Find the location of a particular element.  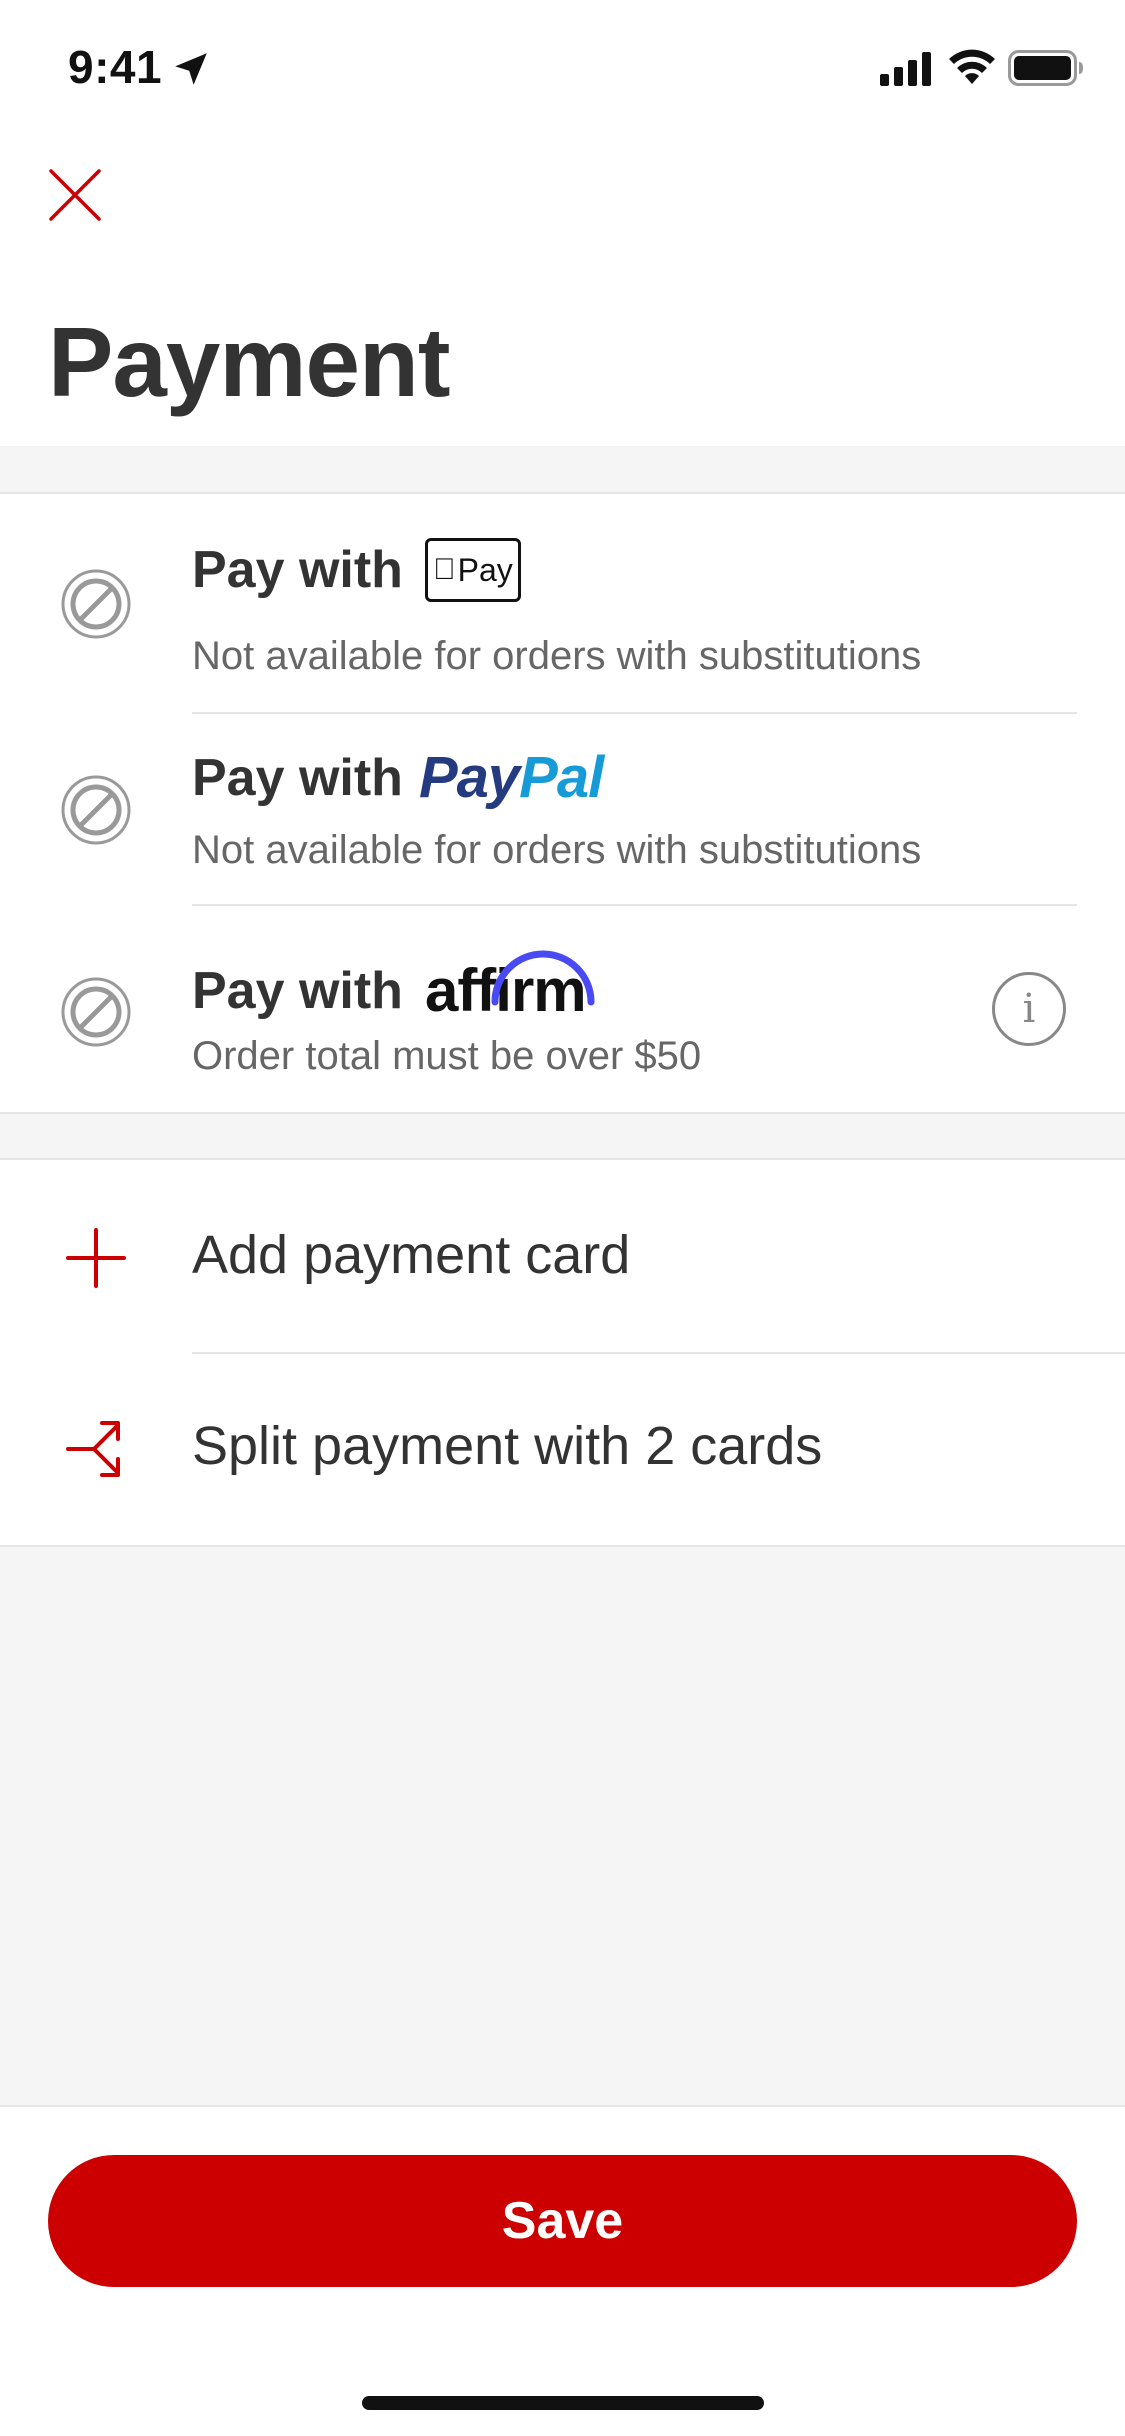

method-subtitle: Order total must be over $50 is located at coordinates (447, 1056).